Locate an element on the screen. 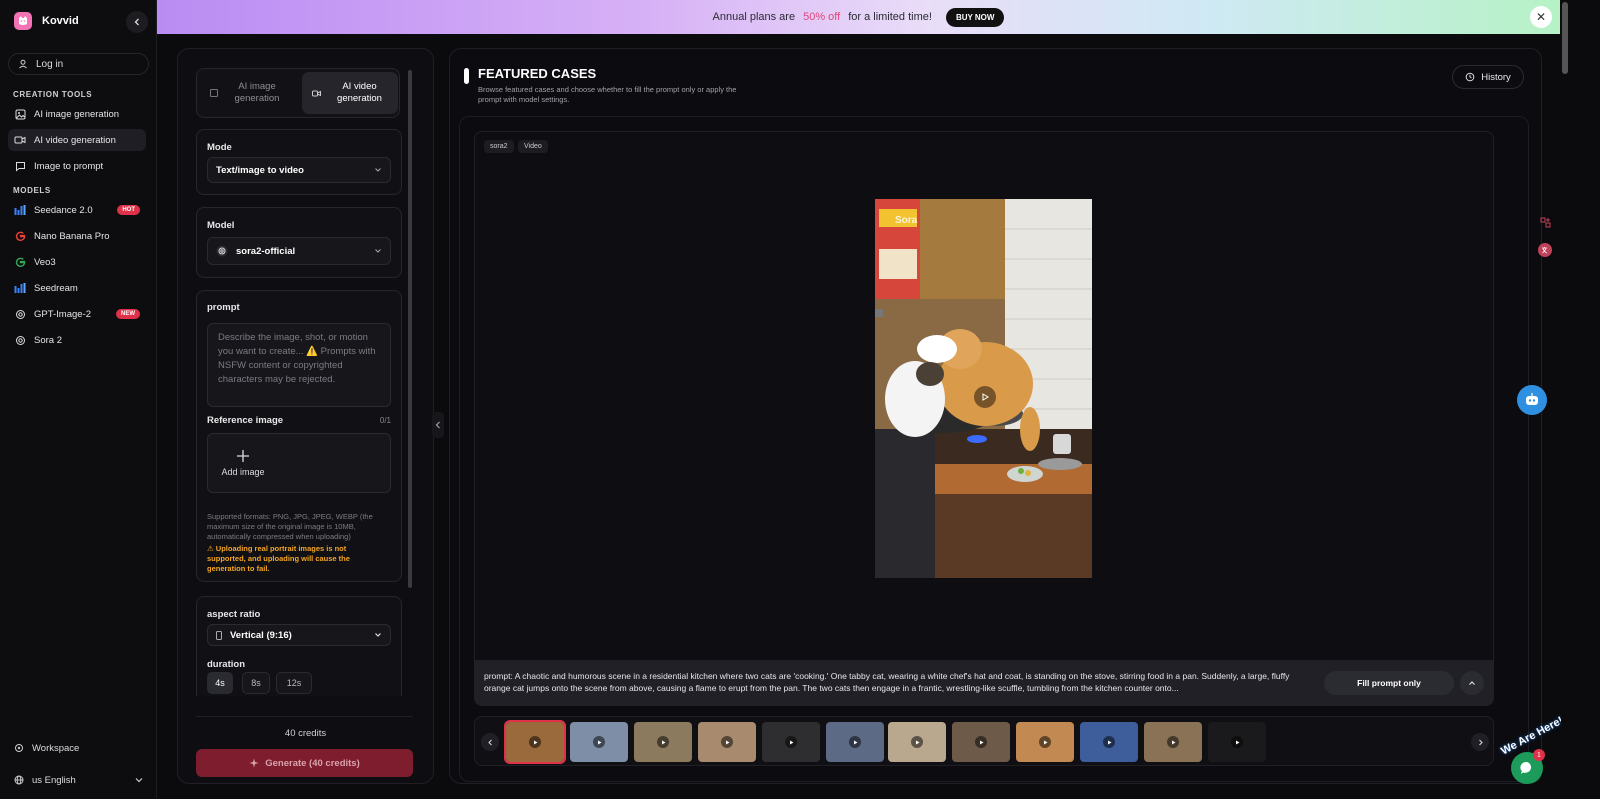 Image resolution: width=1600 pixels, height=799 pixels. play-button is located at coordinates (985, 397).